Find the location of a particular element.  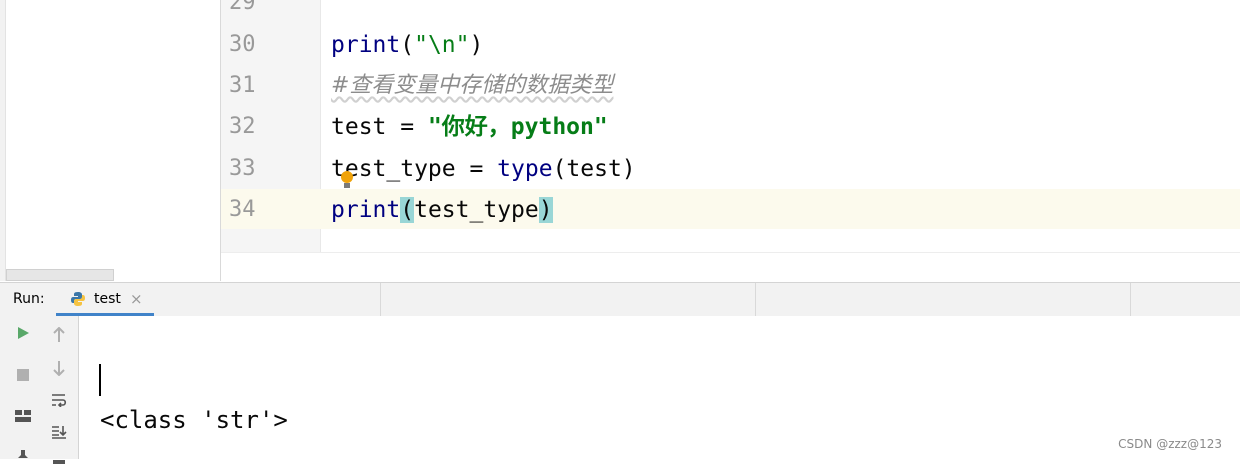

close-icon: × is located at coordinates (136, 299).